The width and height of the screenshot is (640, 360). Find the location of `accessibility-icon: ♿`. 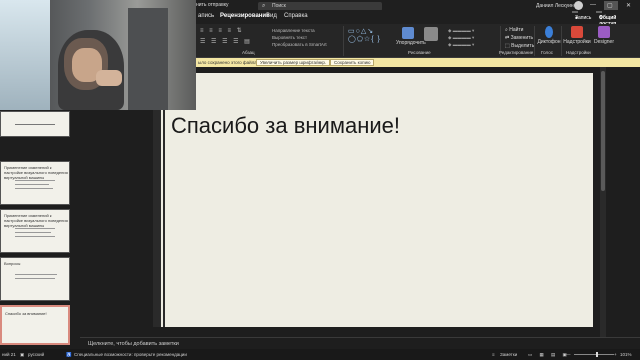

accessibility-icon: ♿ is located at coordinates (69, 354).